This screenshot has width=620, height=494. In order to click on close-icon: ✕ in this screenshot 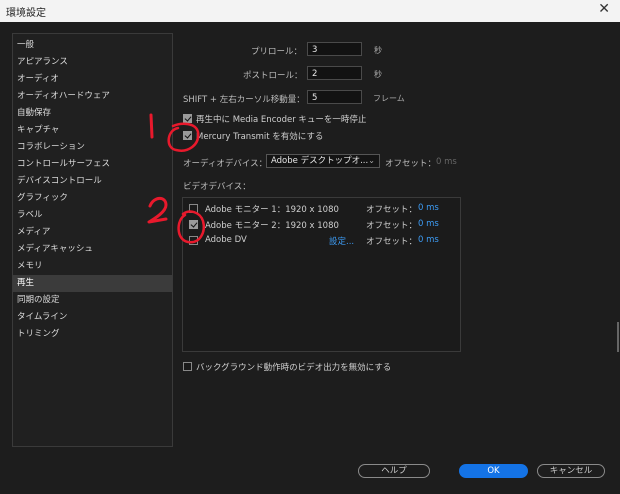, I will do `click(604, 9)`.